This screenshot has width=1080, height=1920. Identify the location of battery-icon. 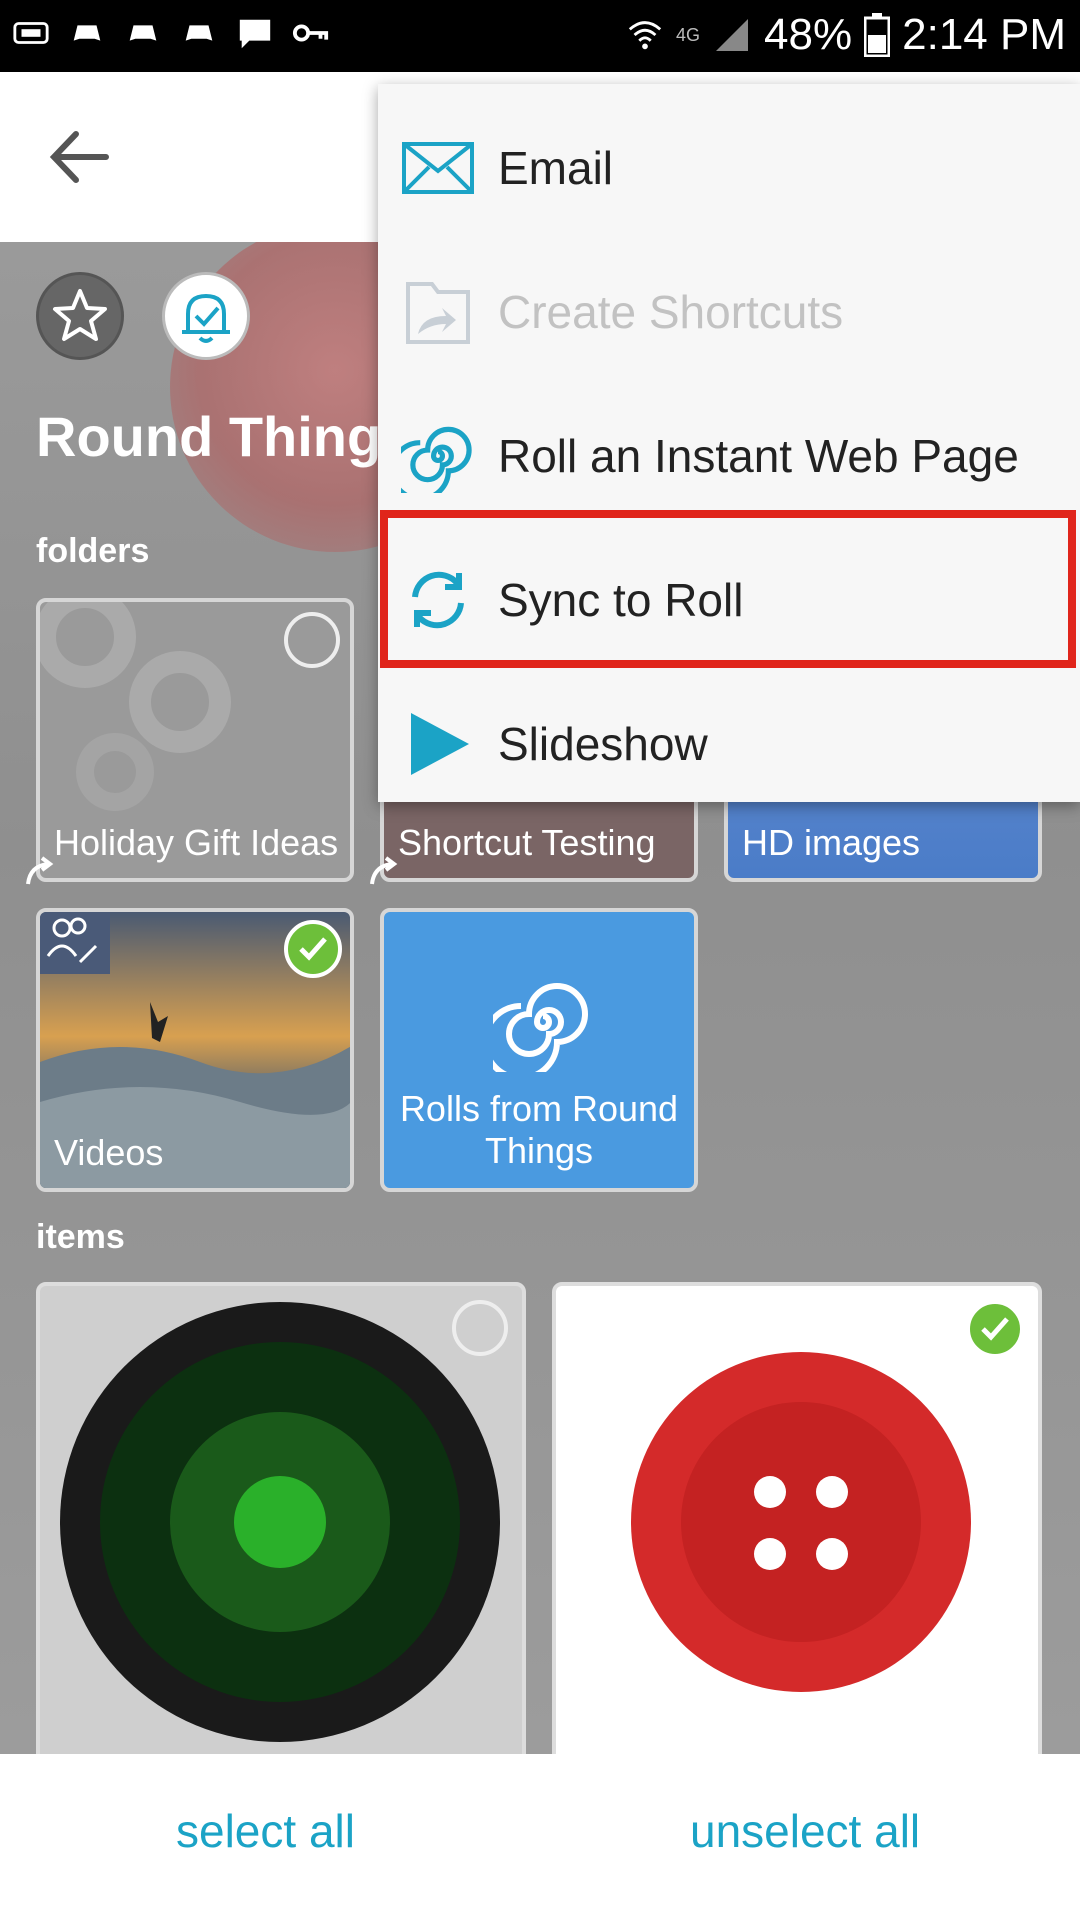
(877, 35).